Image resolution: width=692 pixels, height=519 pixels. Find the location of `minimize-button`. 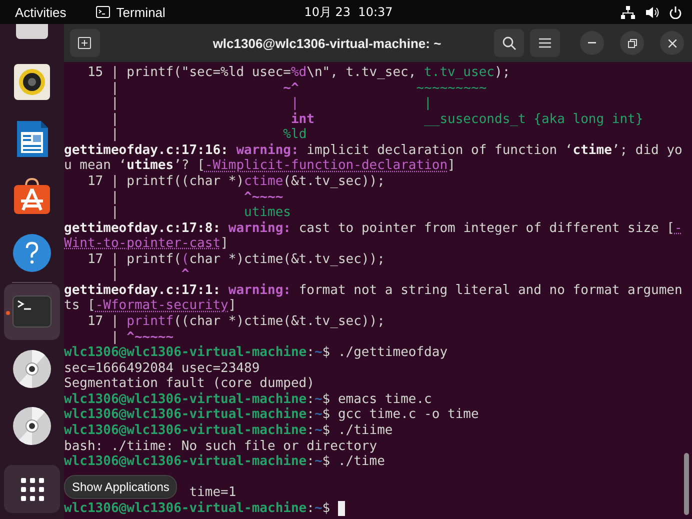

minimize-button is located at coordinates (592, 43).